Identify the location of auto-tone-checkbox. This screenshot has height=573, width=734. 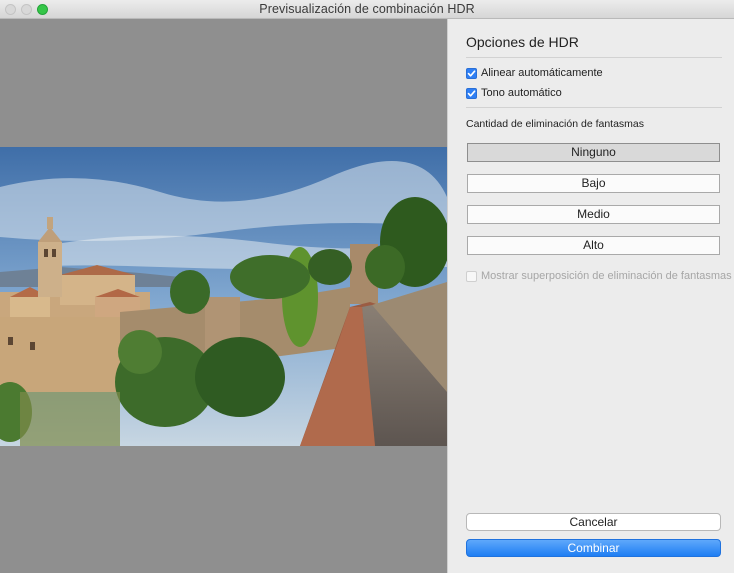
(471, 93).